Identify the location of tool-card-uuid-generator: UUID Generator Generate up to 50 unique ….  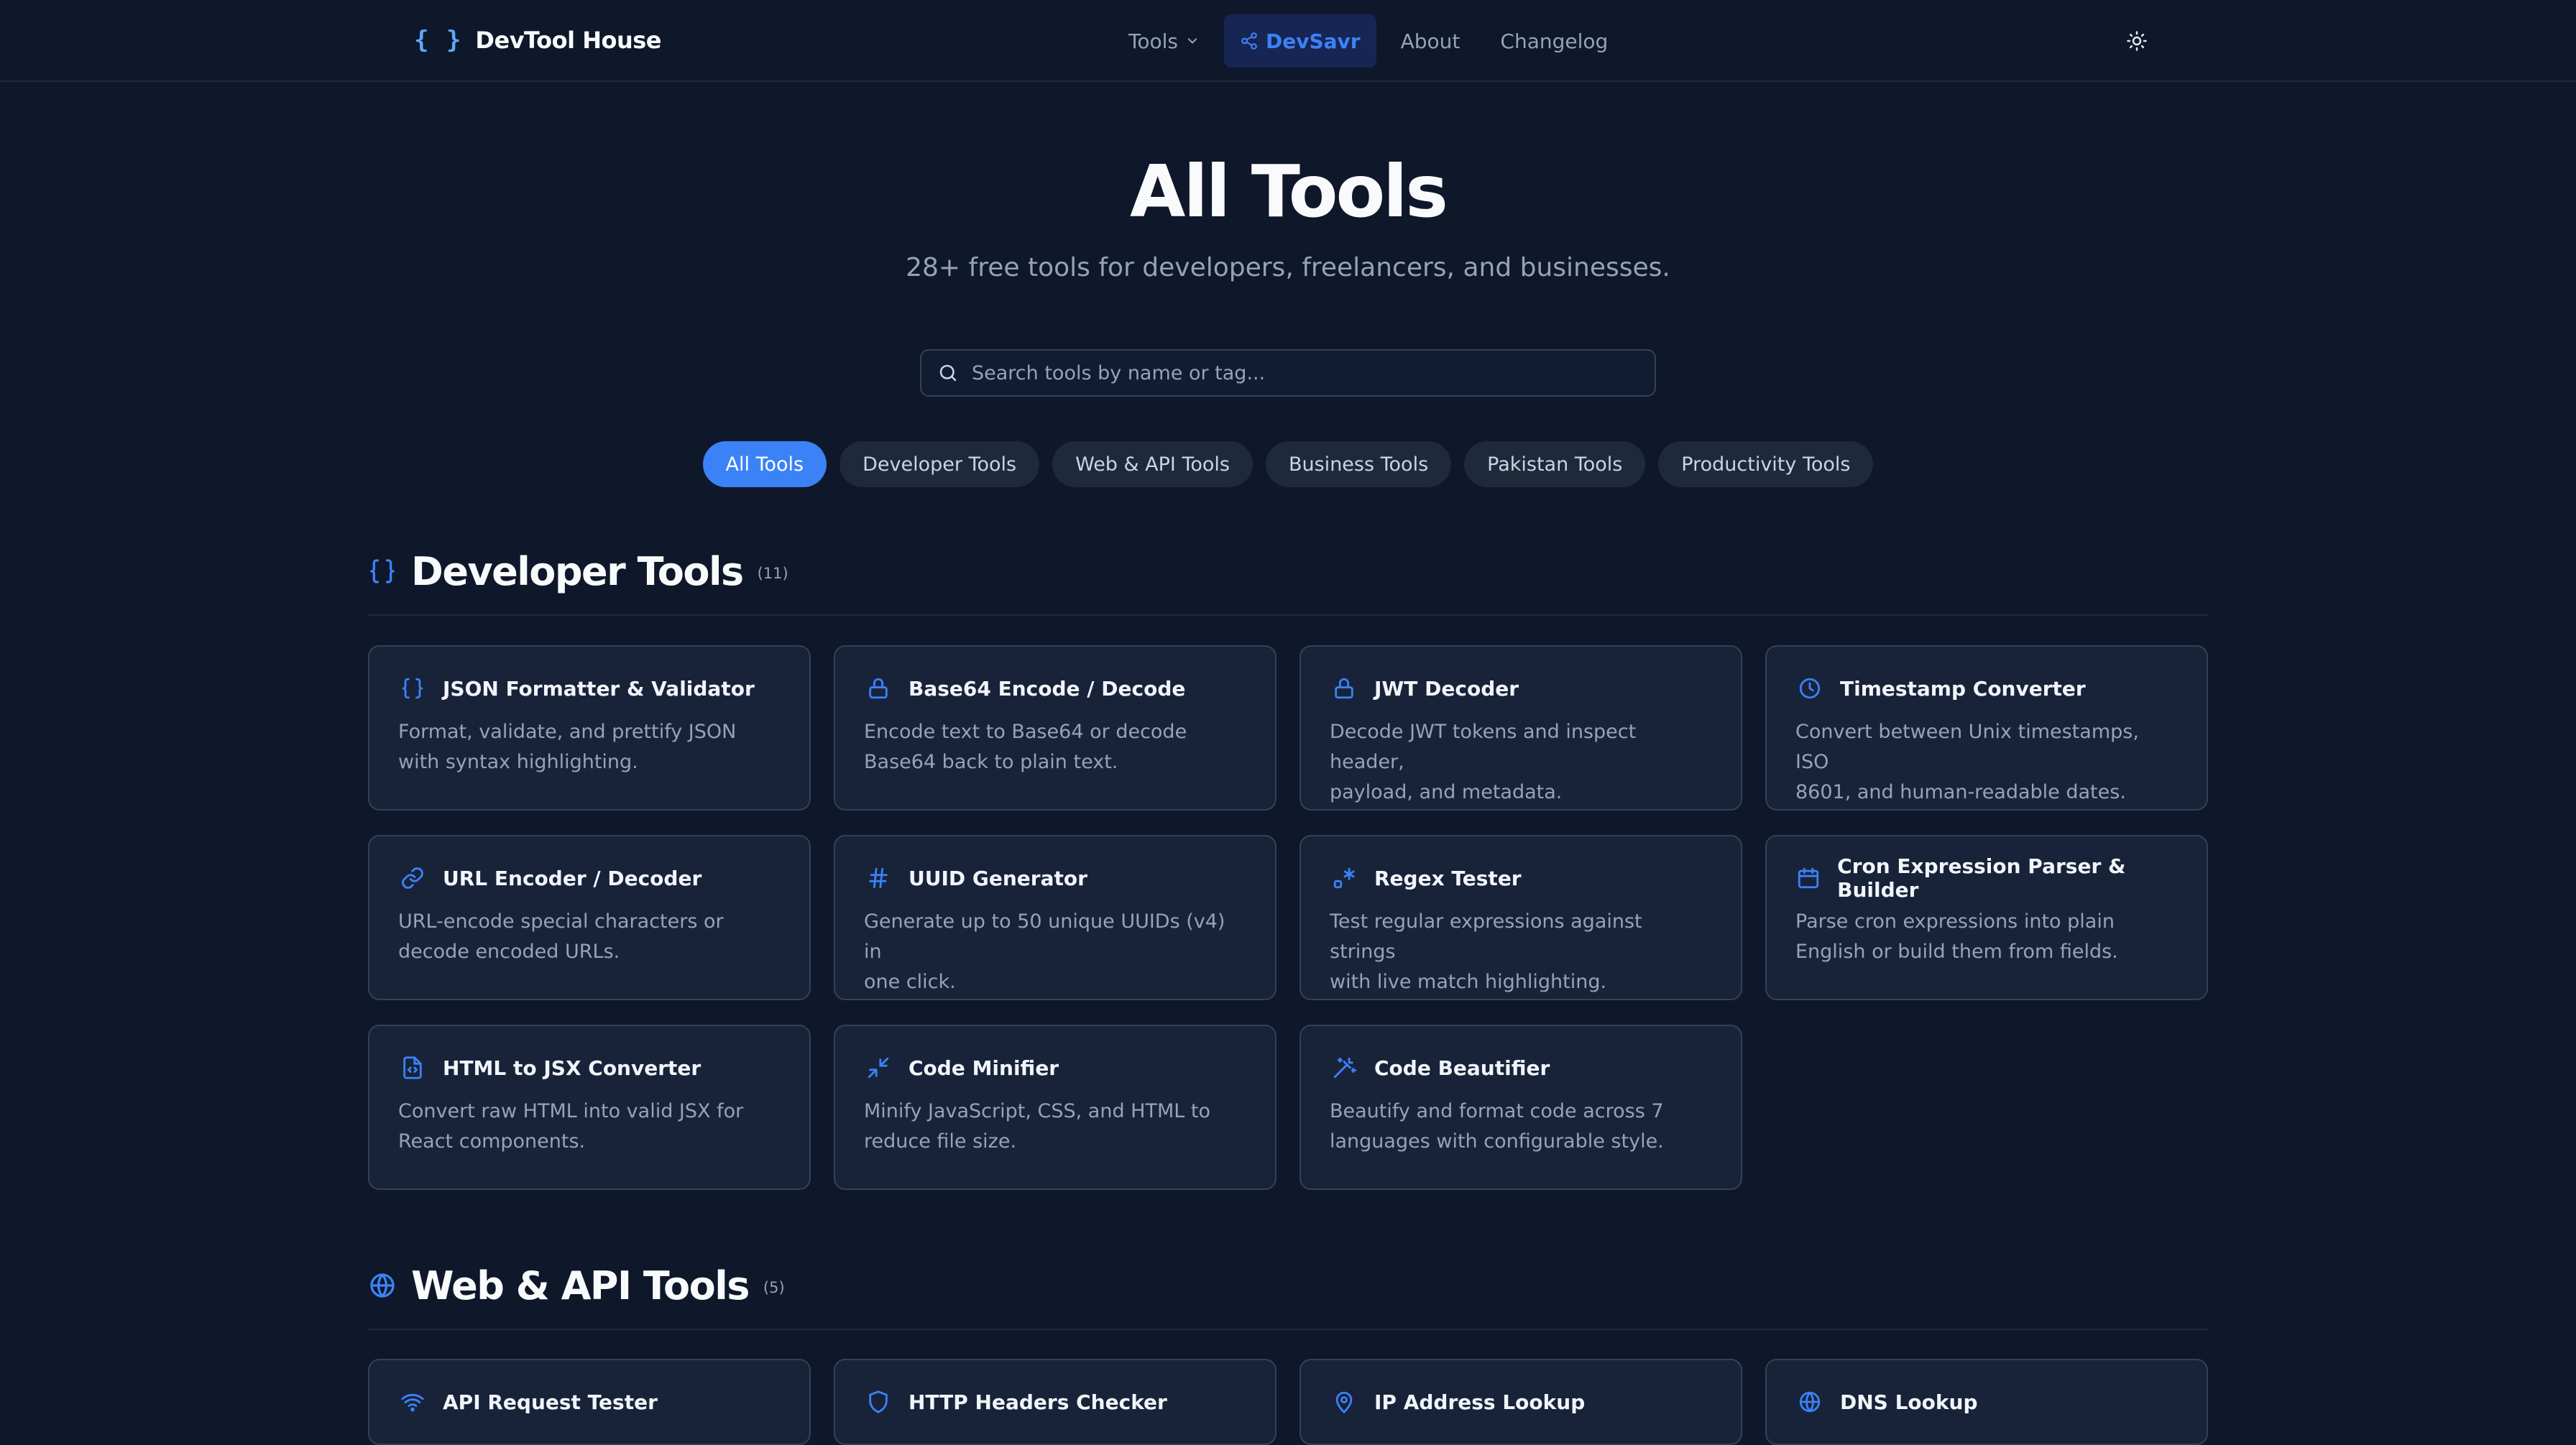
(1055, 917).